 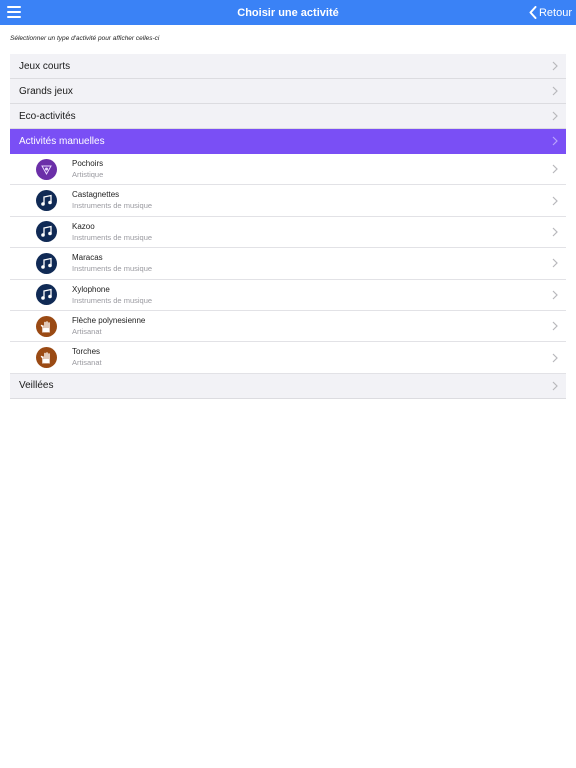 What do you see at coordinates (109, 320) in the screenshot?
I see `activity-name: Flèche polynesienne` at bounding box center [109, 320].